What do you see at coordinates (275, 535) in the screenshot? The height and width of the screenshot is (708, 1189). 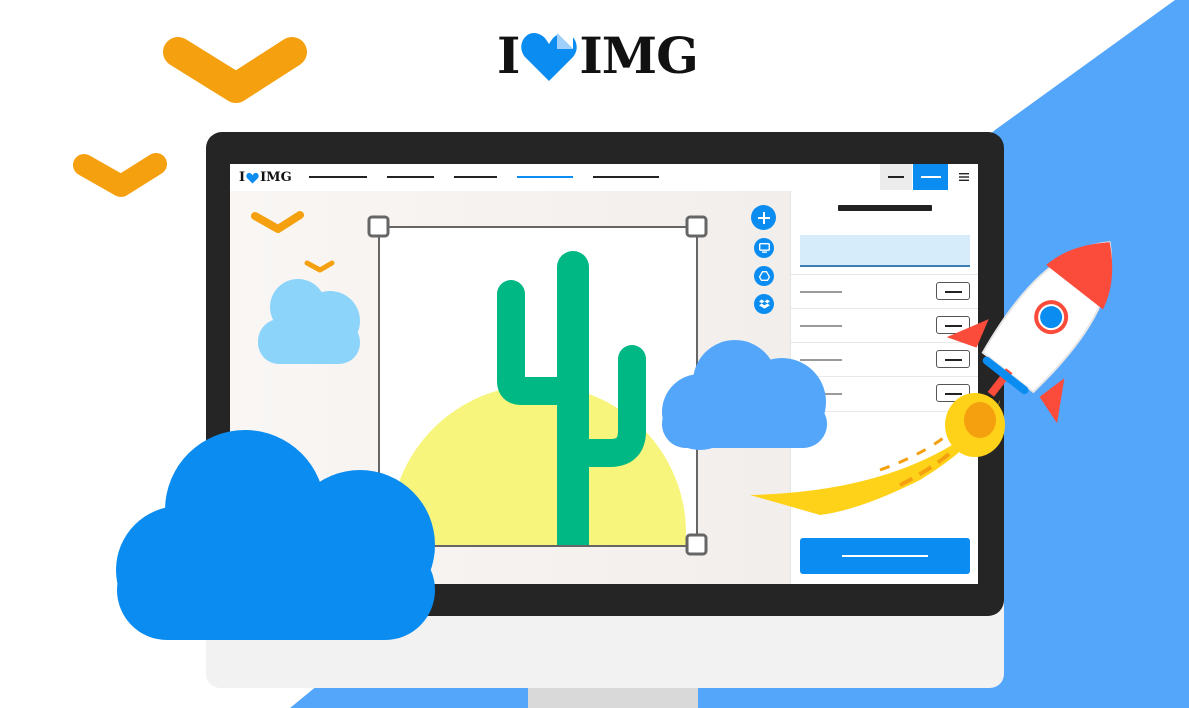 I see `big-cloud` at bounding box center [275, 535].